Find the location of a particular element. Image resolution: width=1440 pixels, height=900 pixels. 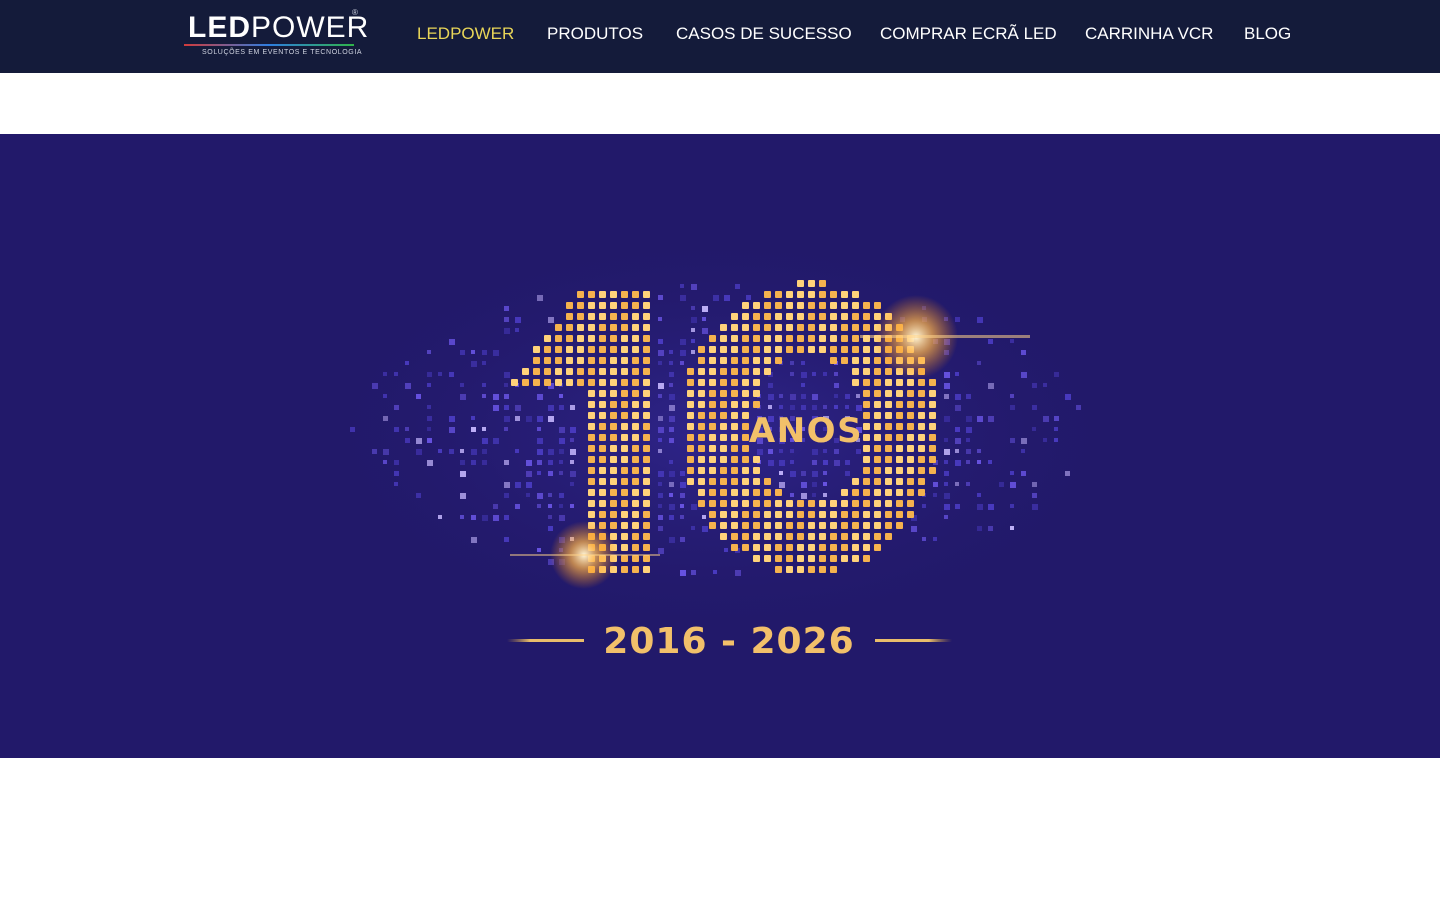

nav-item-produtos: PRODUTOS is located at coordinates (595, 34).